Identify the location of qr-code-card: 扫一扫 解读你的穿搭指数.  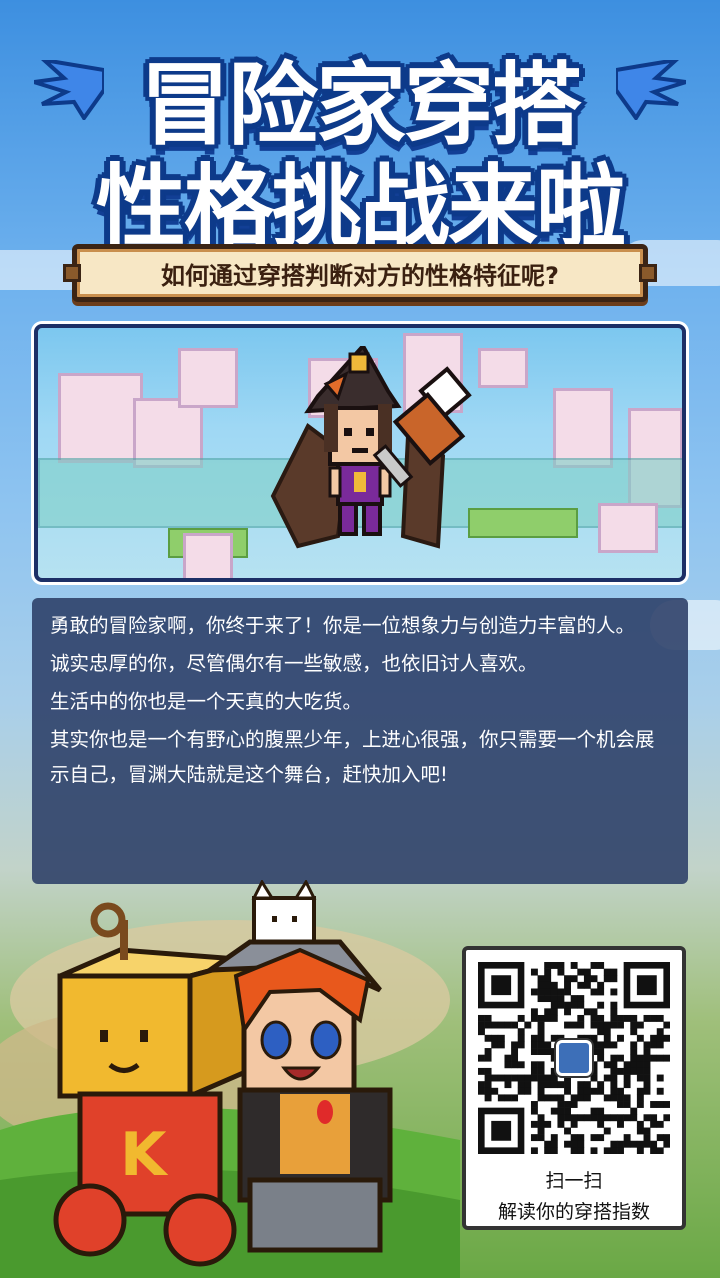
(574, 1088).